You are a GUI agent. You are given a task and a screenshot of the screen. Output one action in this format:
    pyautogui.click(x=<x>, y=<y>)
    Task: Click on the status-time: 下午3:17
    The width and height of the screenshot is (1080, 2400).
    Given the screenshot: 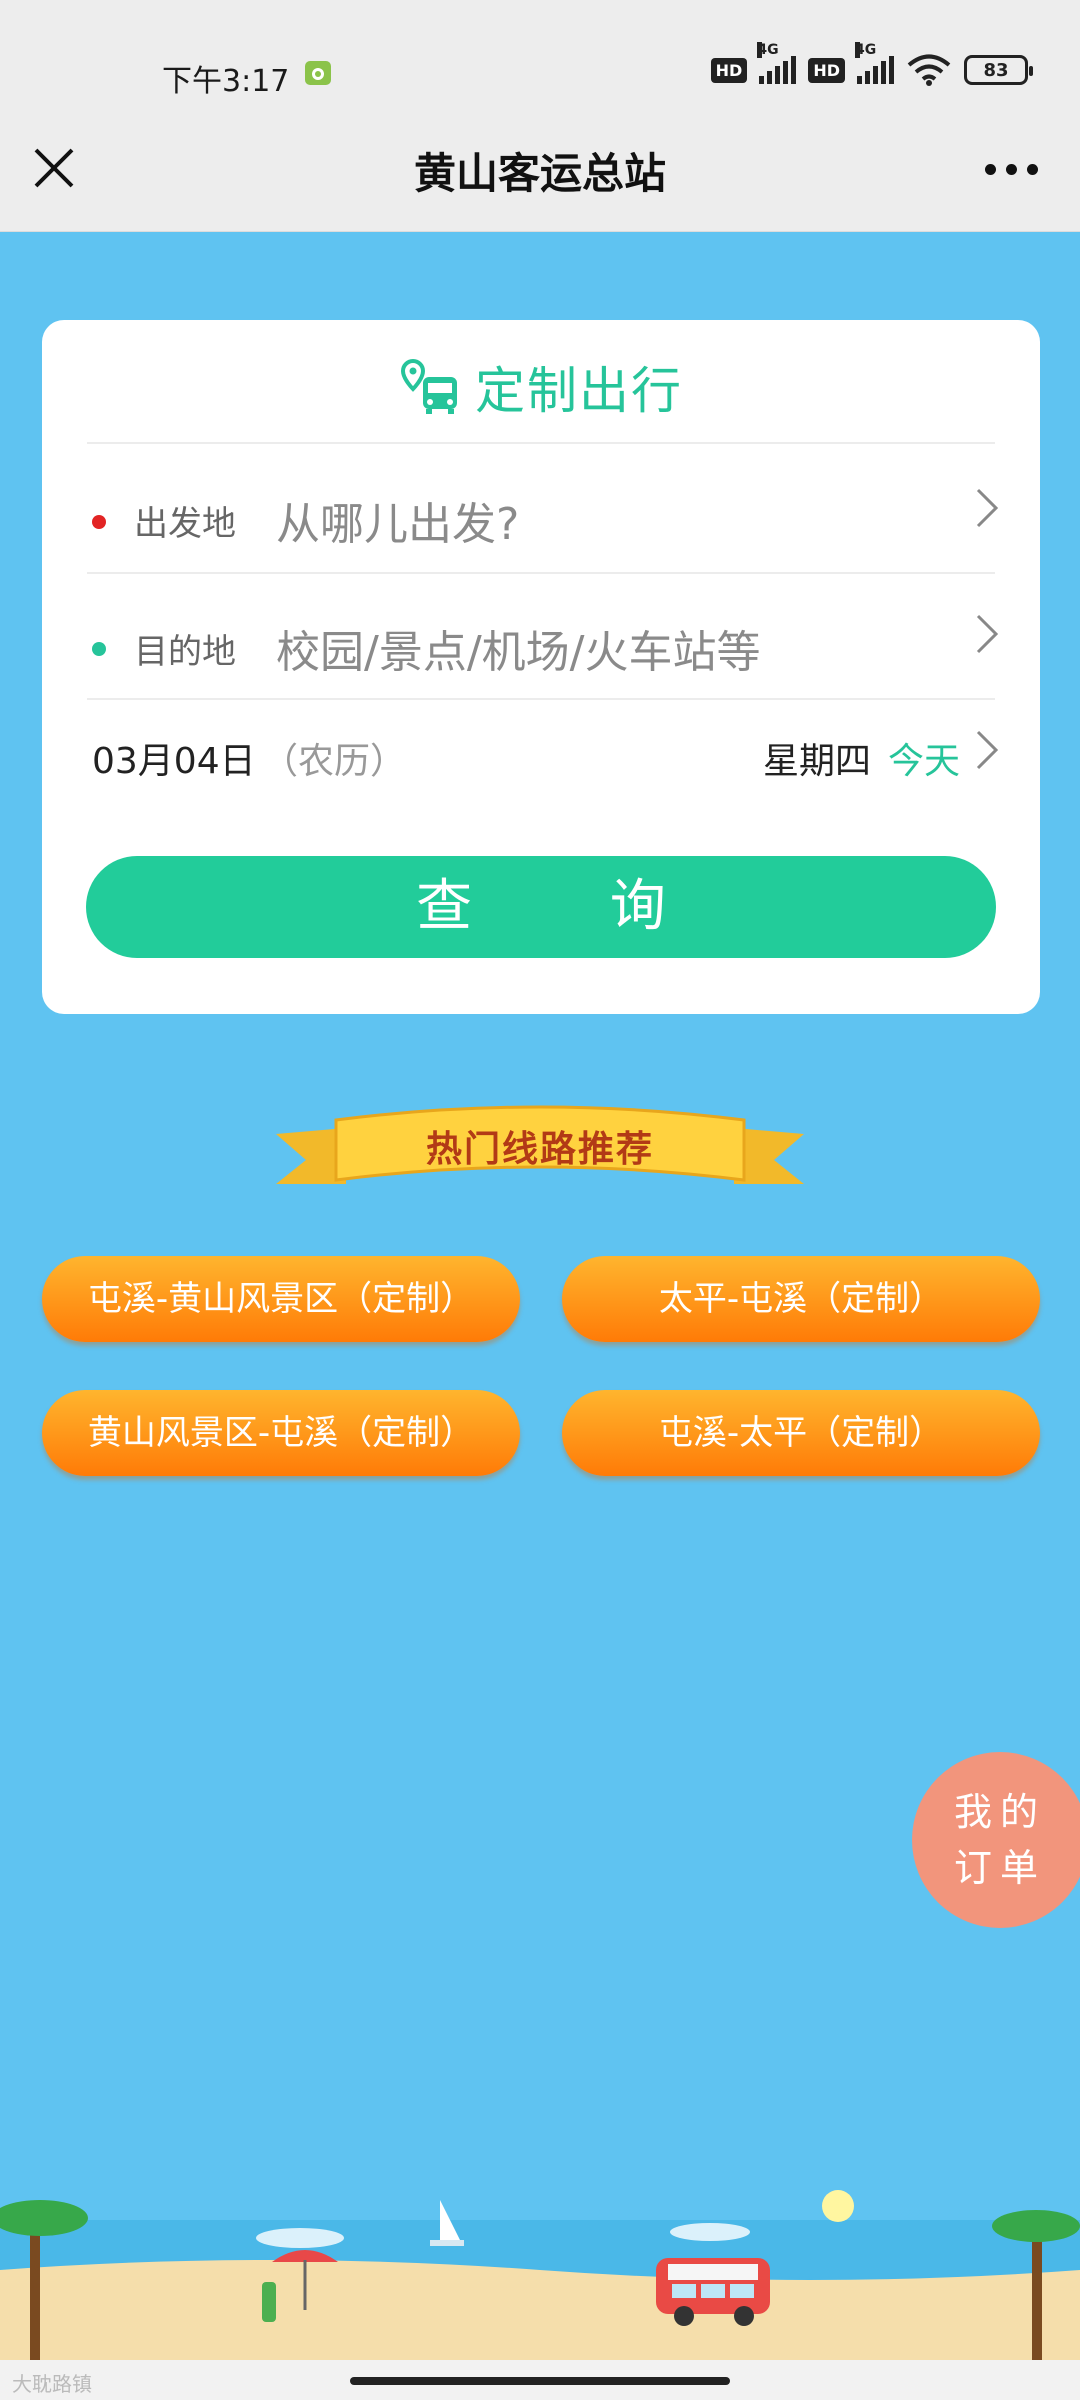 What is the action you would take?
    pyautogui.click(x=226, y=81)
    